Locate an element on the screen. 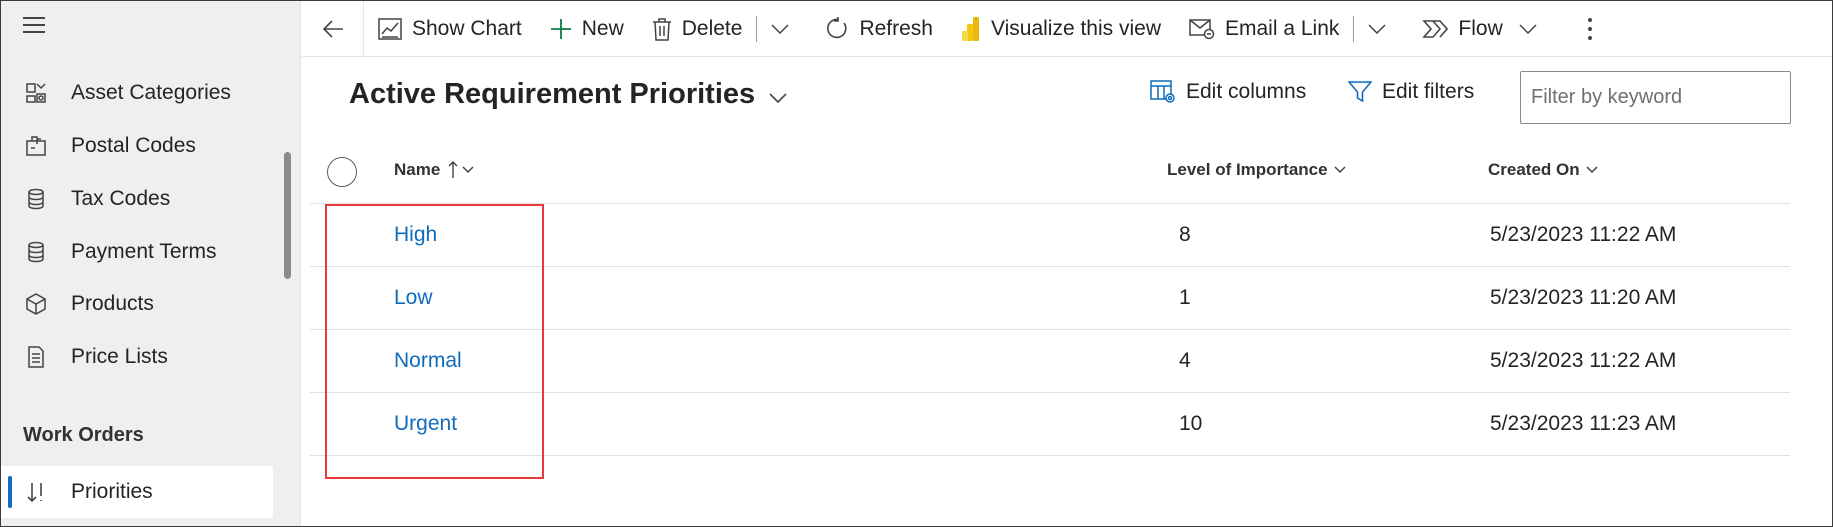  sidebar-item-payment-terms: Payment Terms is located at coordinates (137, 252).